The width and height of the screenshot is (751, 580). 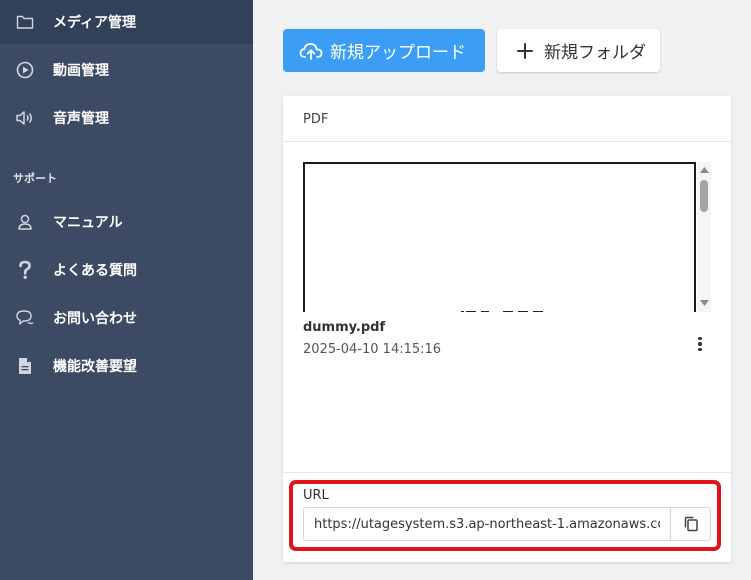 What do you see at coordinates (316, 119) in the screenshot?
I see `card-title: PDF` at bounding box center [316, 119].